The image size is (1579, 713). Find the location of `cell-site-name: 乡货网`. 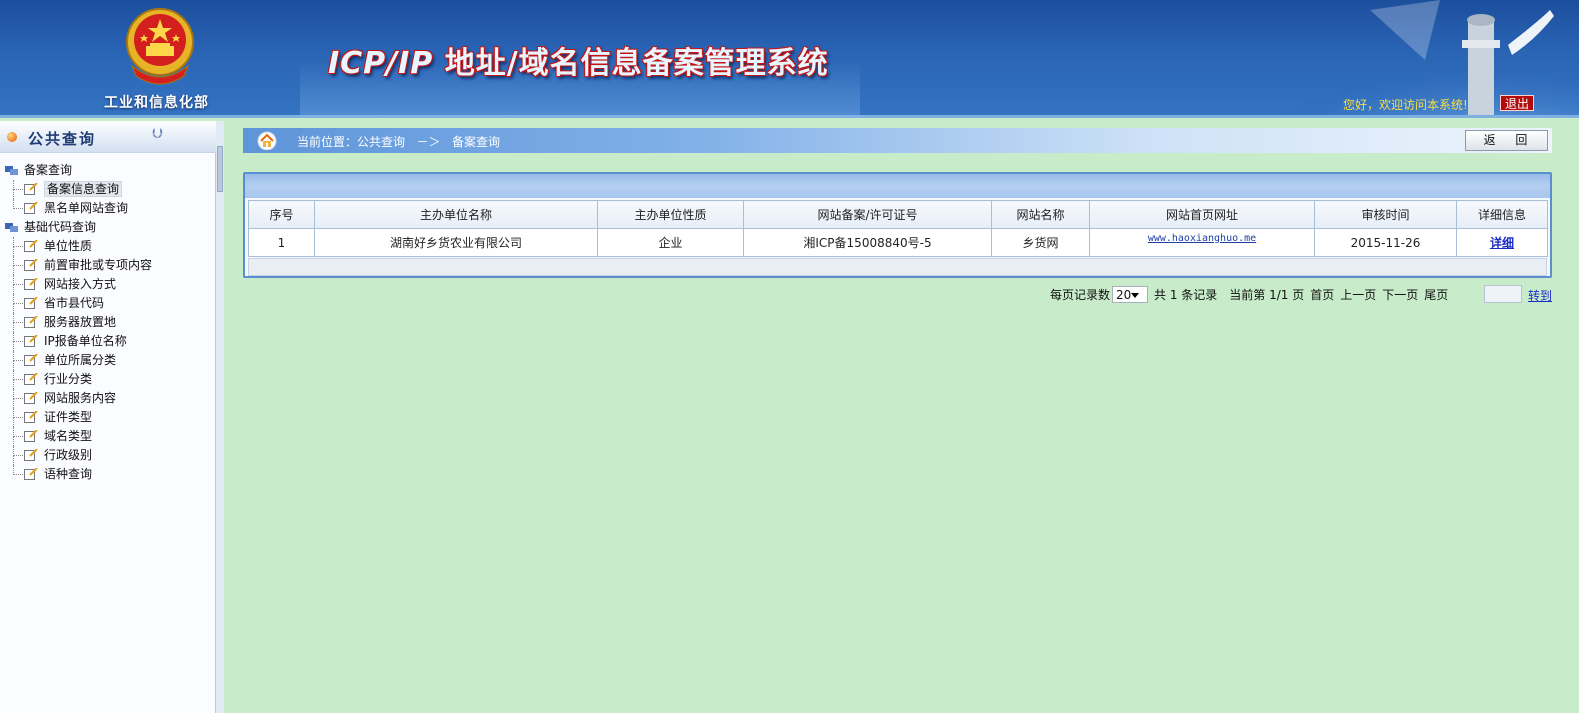

cell-site-name: 乡货网 is located at coordinates (1040, 242).